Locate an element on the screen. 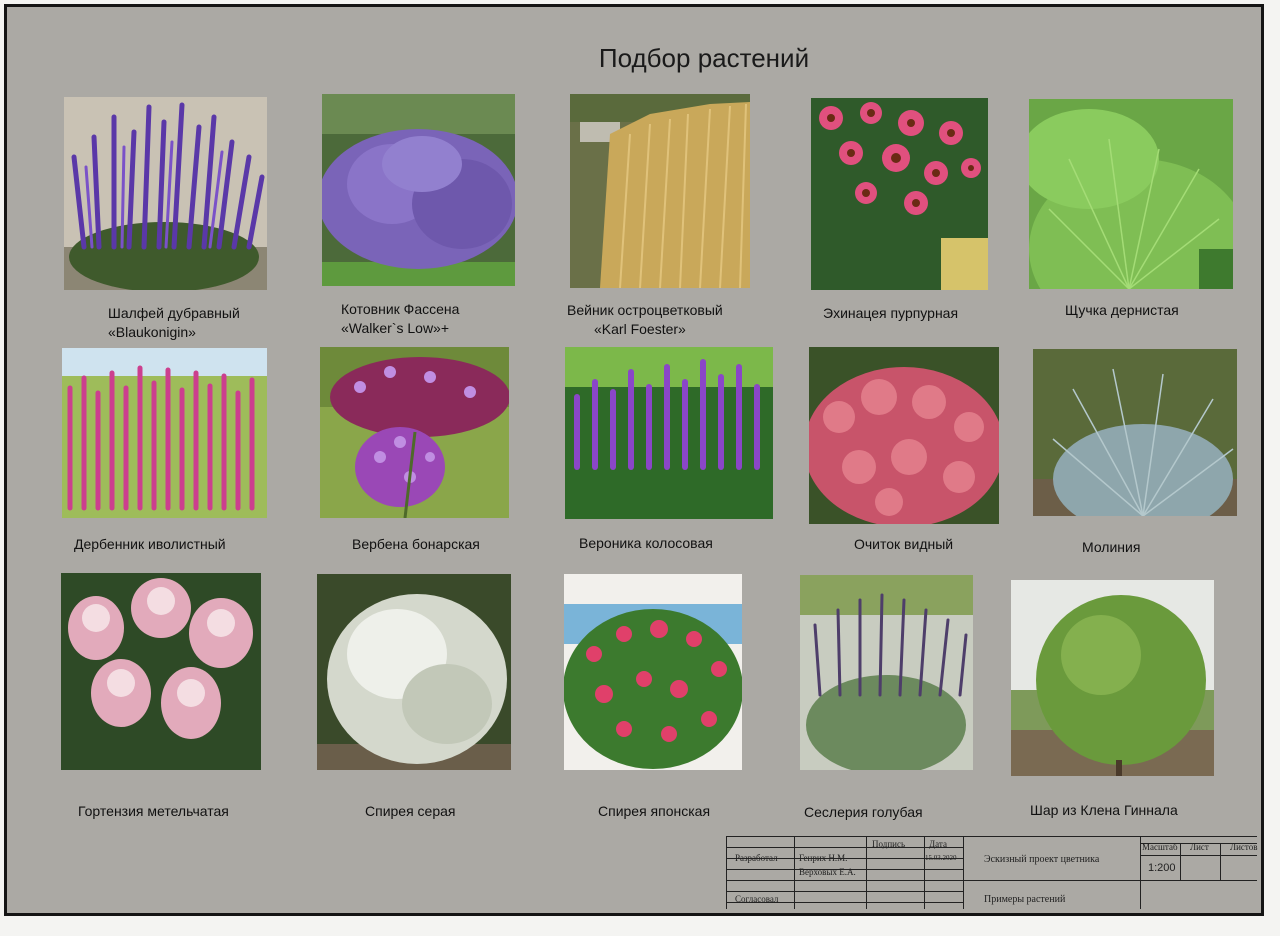 Image resolution: width=1280 pixels, height=936 pixels. tb-data-label: Дата is located at coordinates (938, 844).